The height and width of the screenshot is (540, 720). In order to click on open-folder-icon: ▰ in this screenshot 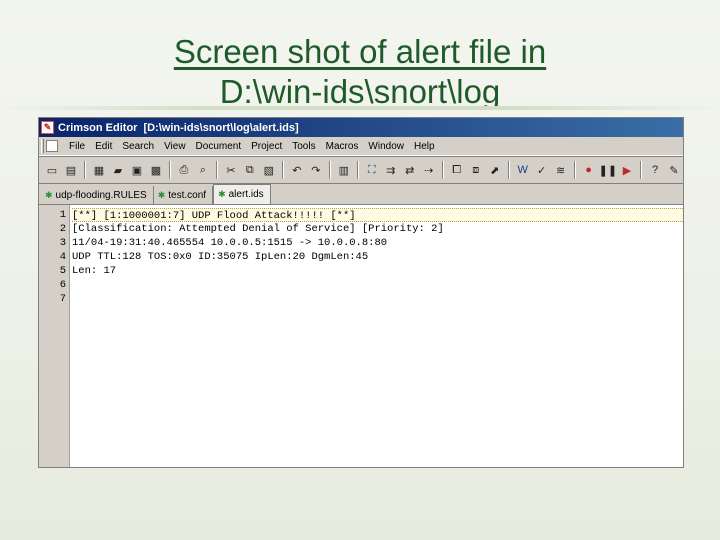, I will do `click(118, 170)`.